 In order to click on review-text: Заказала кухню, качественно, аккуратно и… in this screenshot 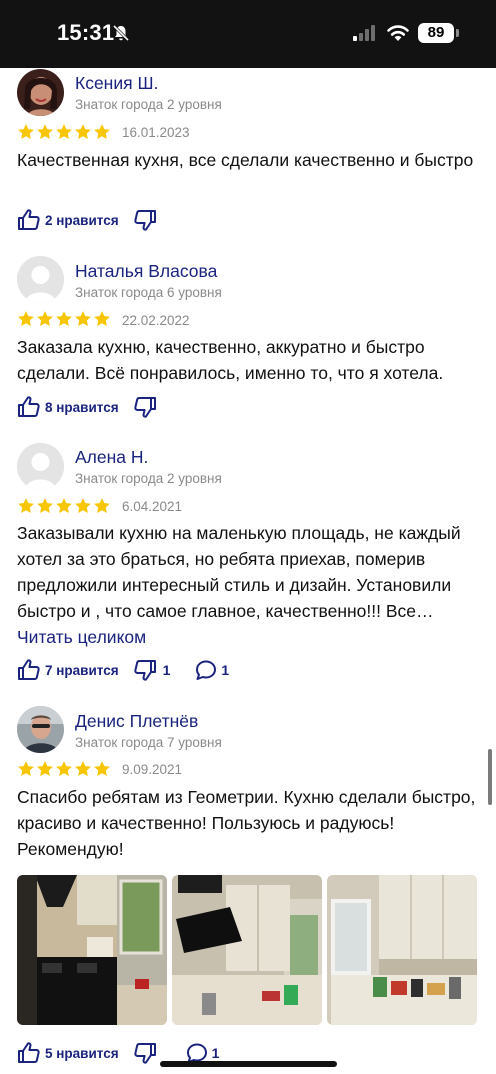, I will do `click(230, 360)`.